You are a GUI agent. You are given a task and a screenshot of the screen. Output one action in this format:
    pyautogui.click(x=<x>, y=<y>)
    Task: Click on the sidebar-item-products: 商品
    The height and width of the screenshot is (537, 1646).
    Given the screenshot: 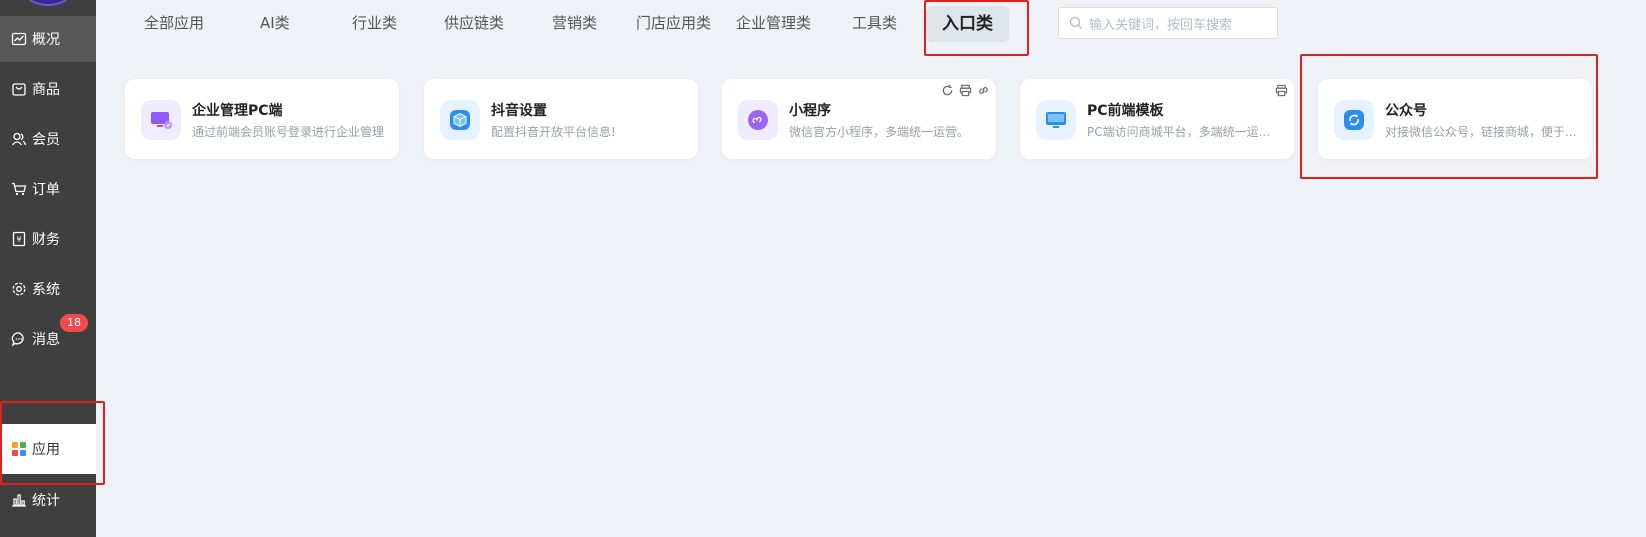 What is the action you would take?
    pyautogui.click(x=48, y=89)
    